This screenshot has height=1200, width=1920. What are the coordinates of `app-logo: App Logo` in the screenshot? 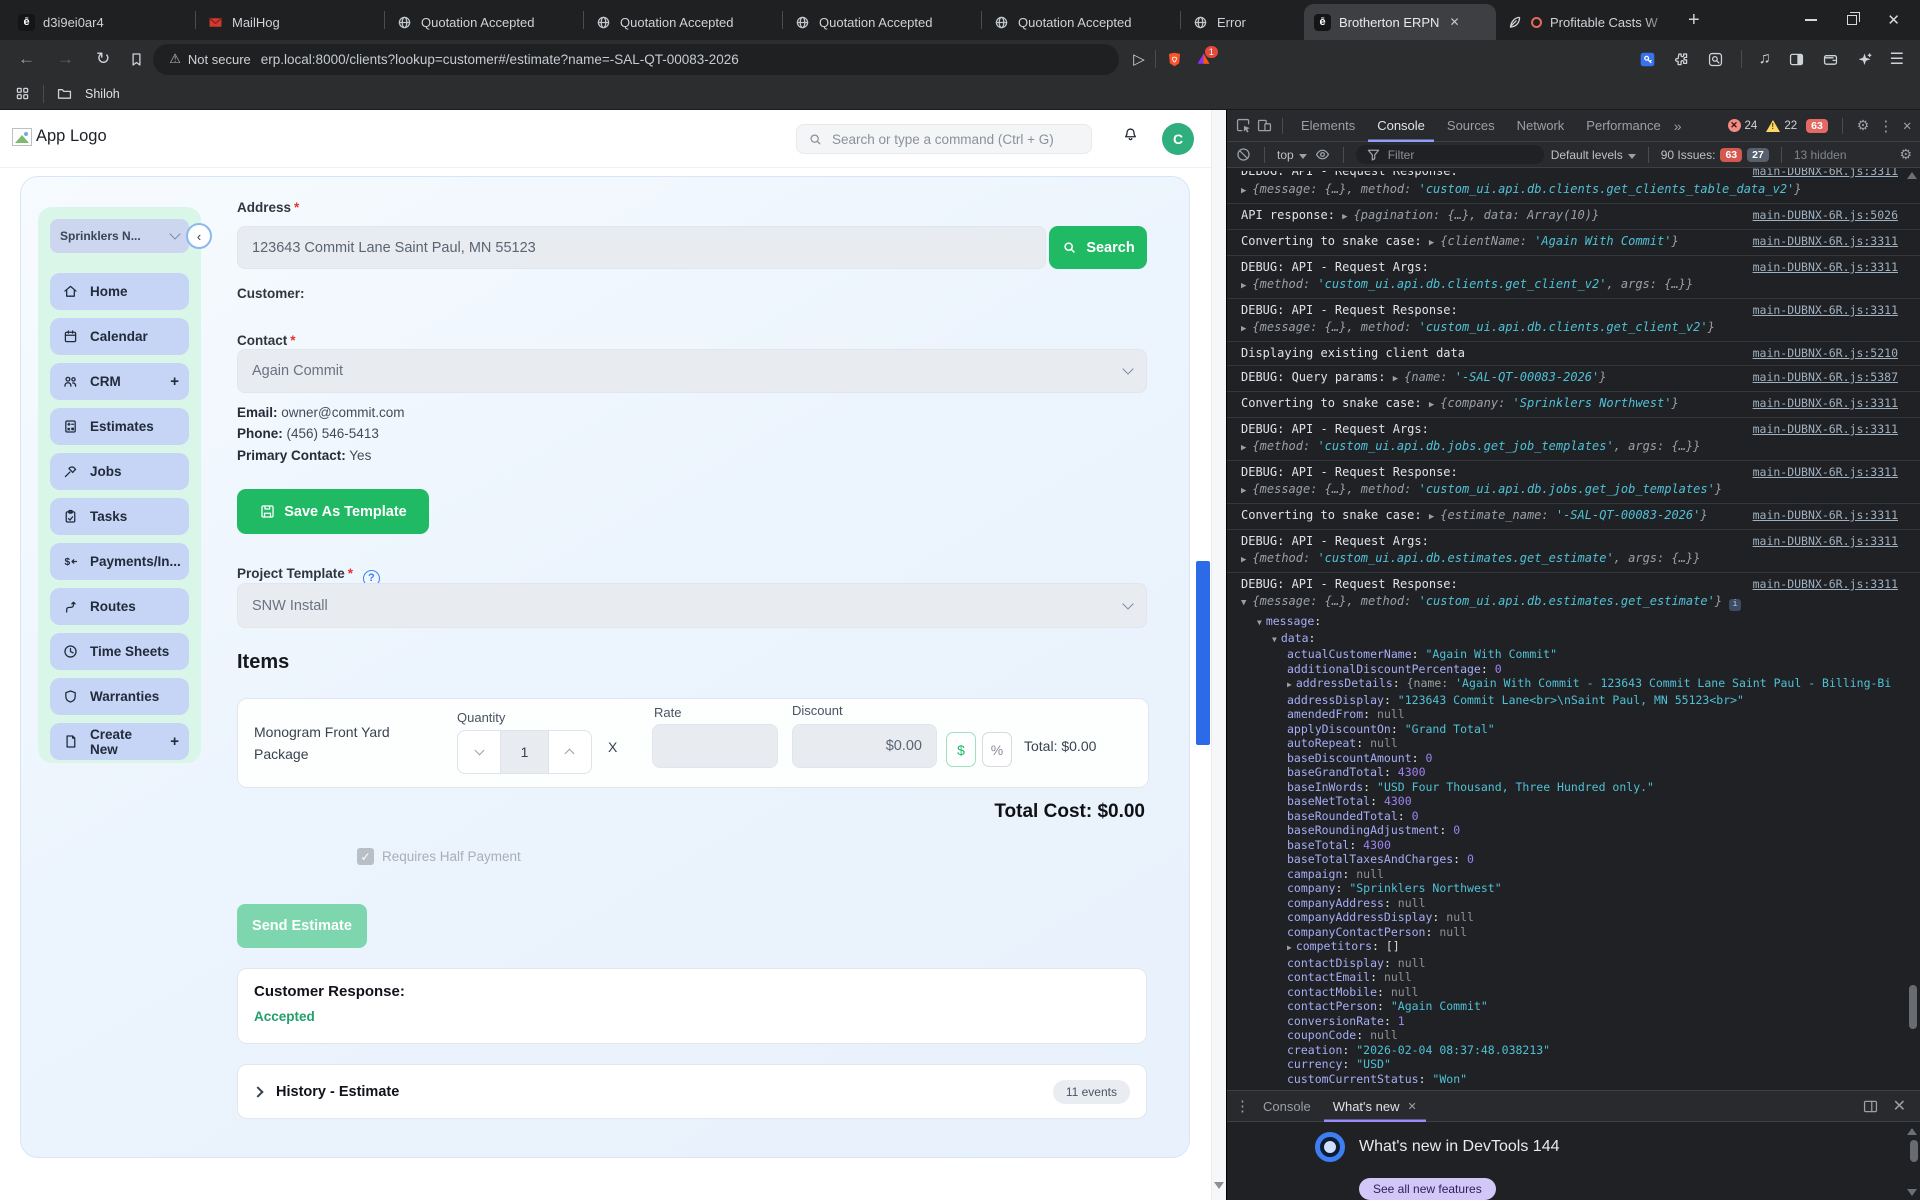 It's located at (59, 136).